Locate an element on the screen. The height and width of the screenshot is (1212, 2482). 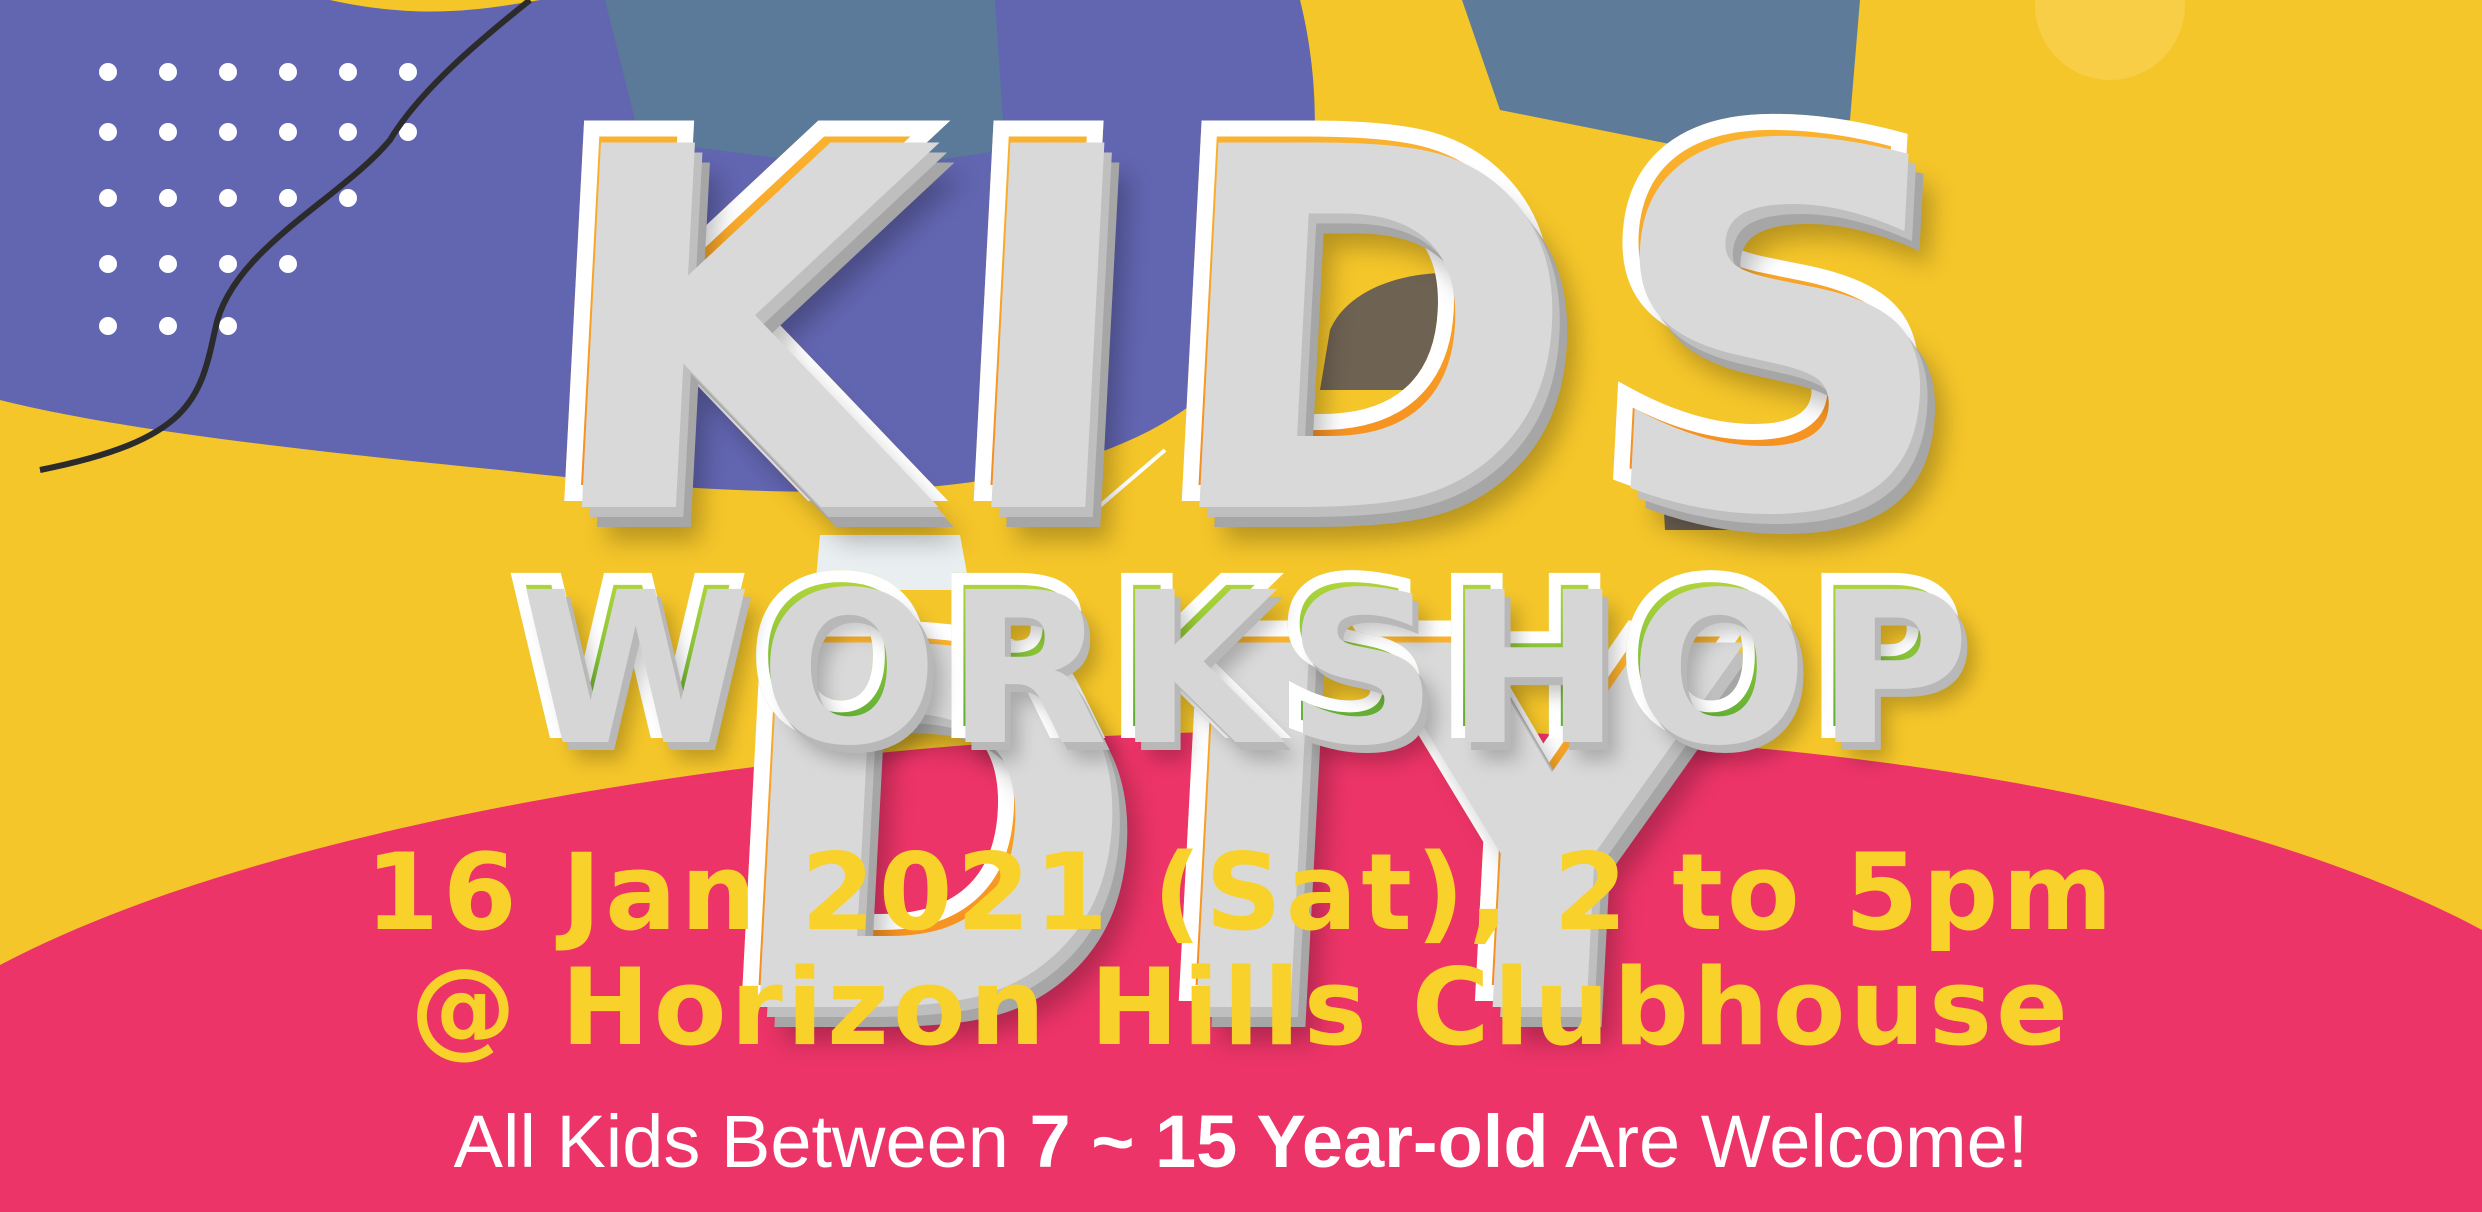
event-venue: @ Horizon Hills Clubhouse is located at coordinates (1241, 1007).